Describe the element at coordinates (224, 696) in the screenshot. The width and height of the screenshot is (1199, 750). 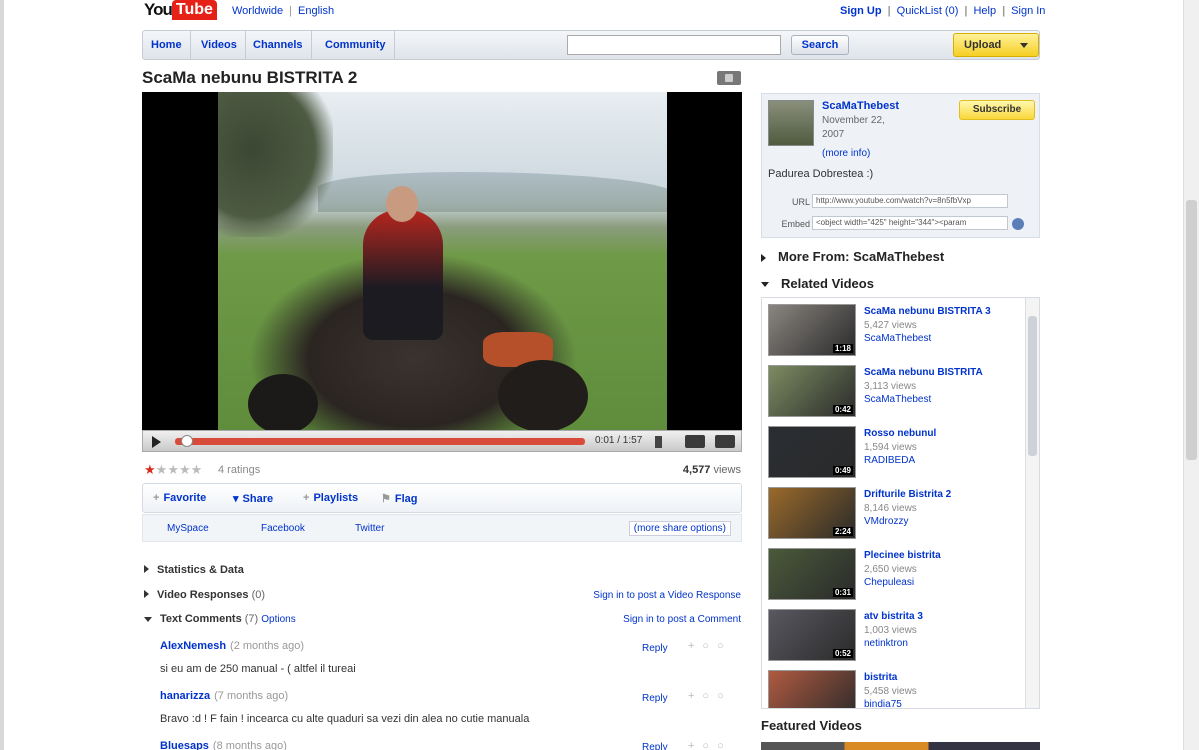
I see `comment-user: hanarizza (7 months ago)` at that location.